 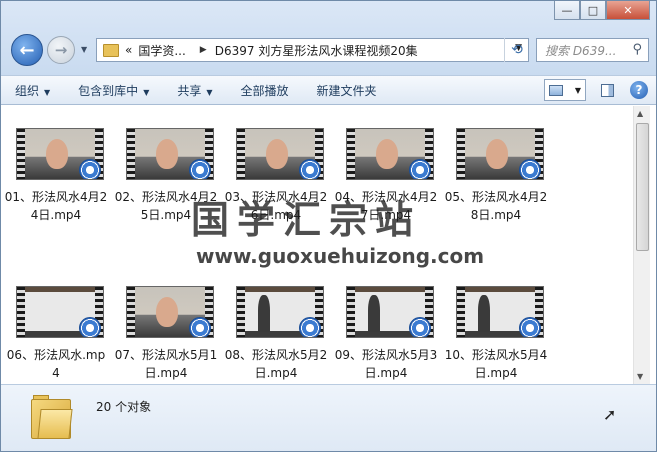 I want to click on file-item: 10、形法风水5月4日.mp4, so click(x=496, y=334).